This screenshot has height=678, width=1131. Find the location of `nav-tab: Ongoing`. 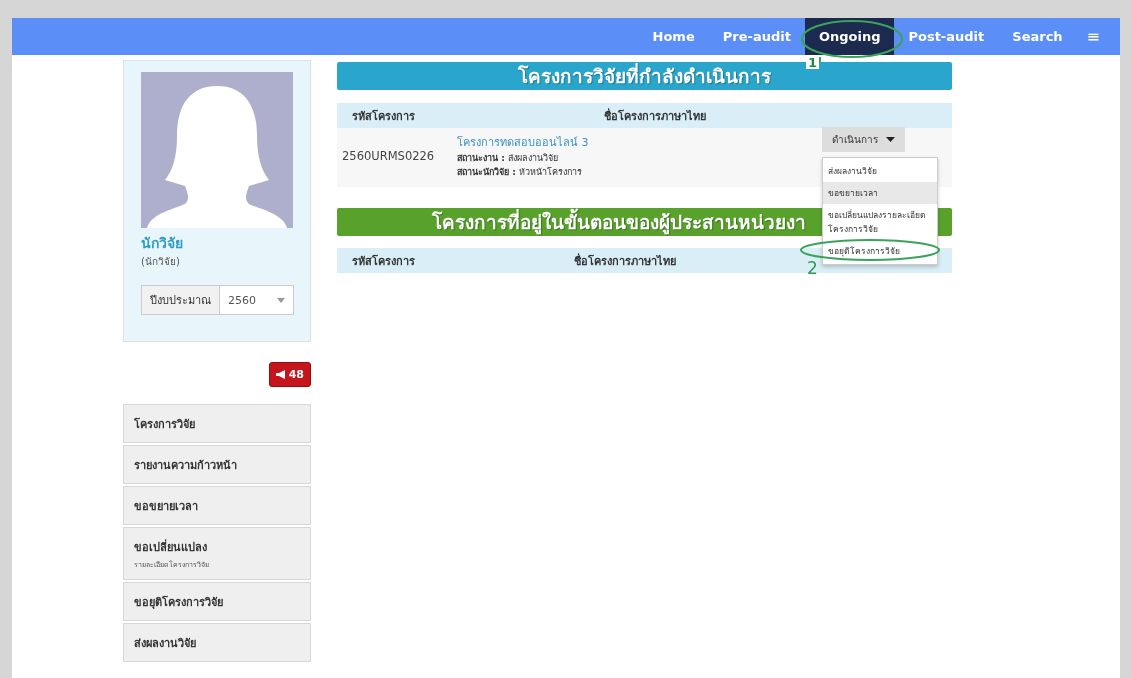

nav-tab: Ongoing is located at coordinates (849, 36).